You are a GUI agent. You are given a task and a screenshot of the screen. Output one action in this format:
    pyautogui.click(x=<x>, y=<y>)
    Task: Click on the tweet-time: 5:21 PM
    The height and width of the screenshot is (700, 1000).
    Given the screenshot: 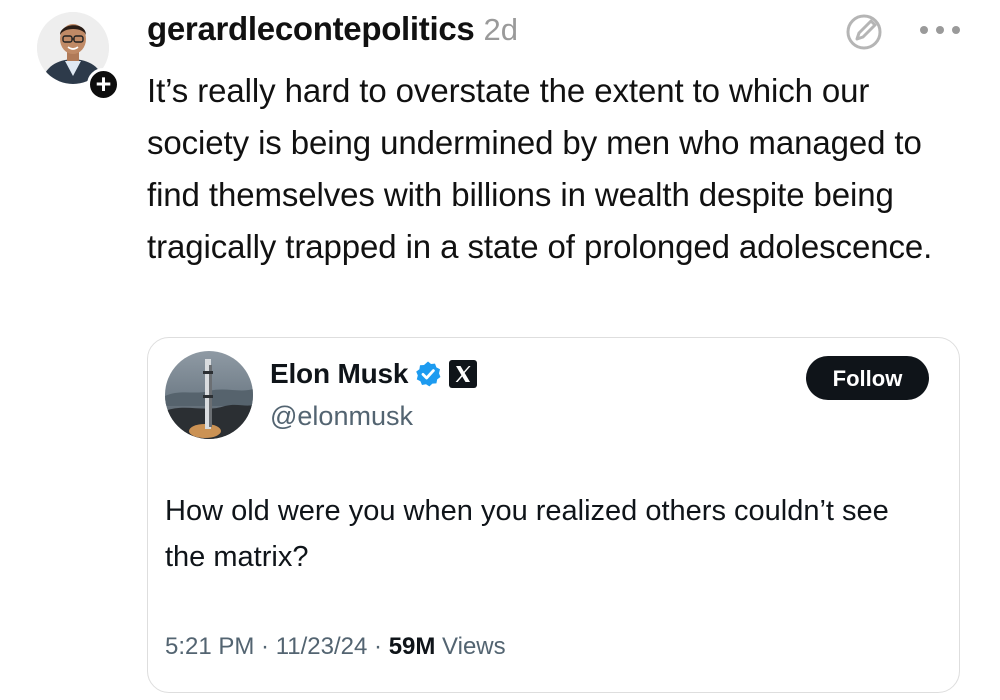 What is the action you would take?
    pyautogui.click(x=209, y=646)
    